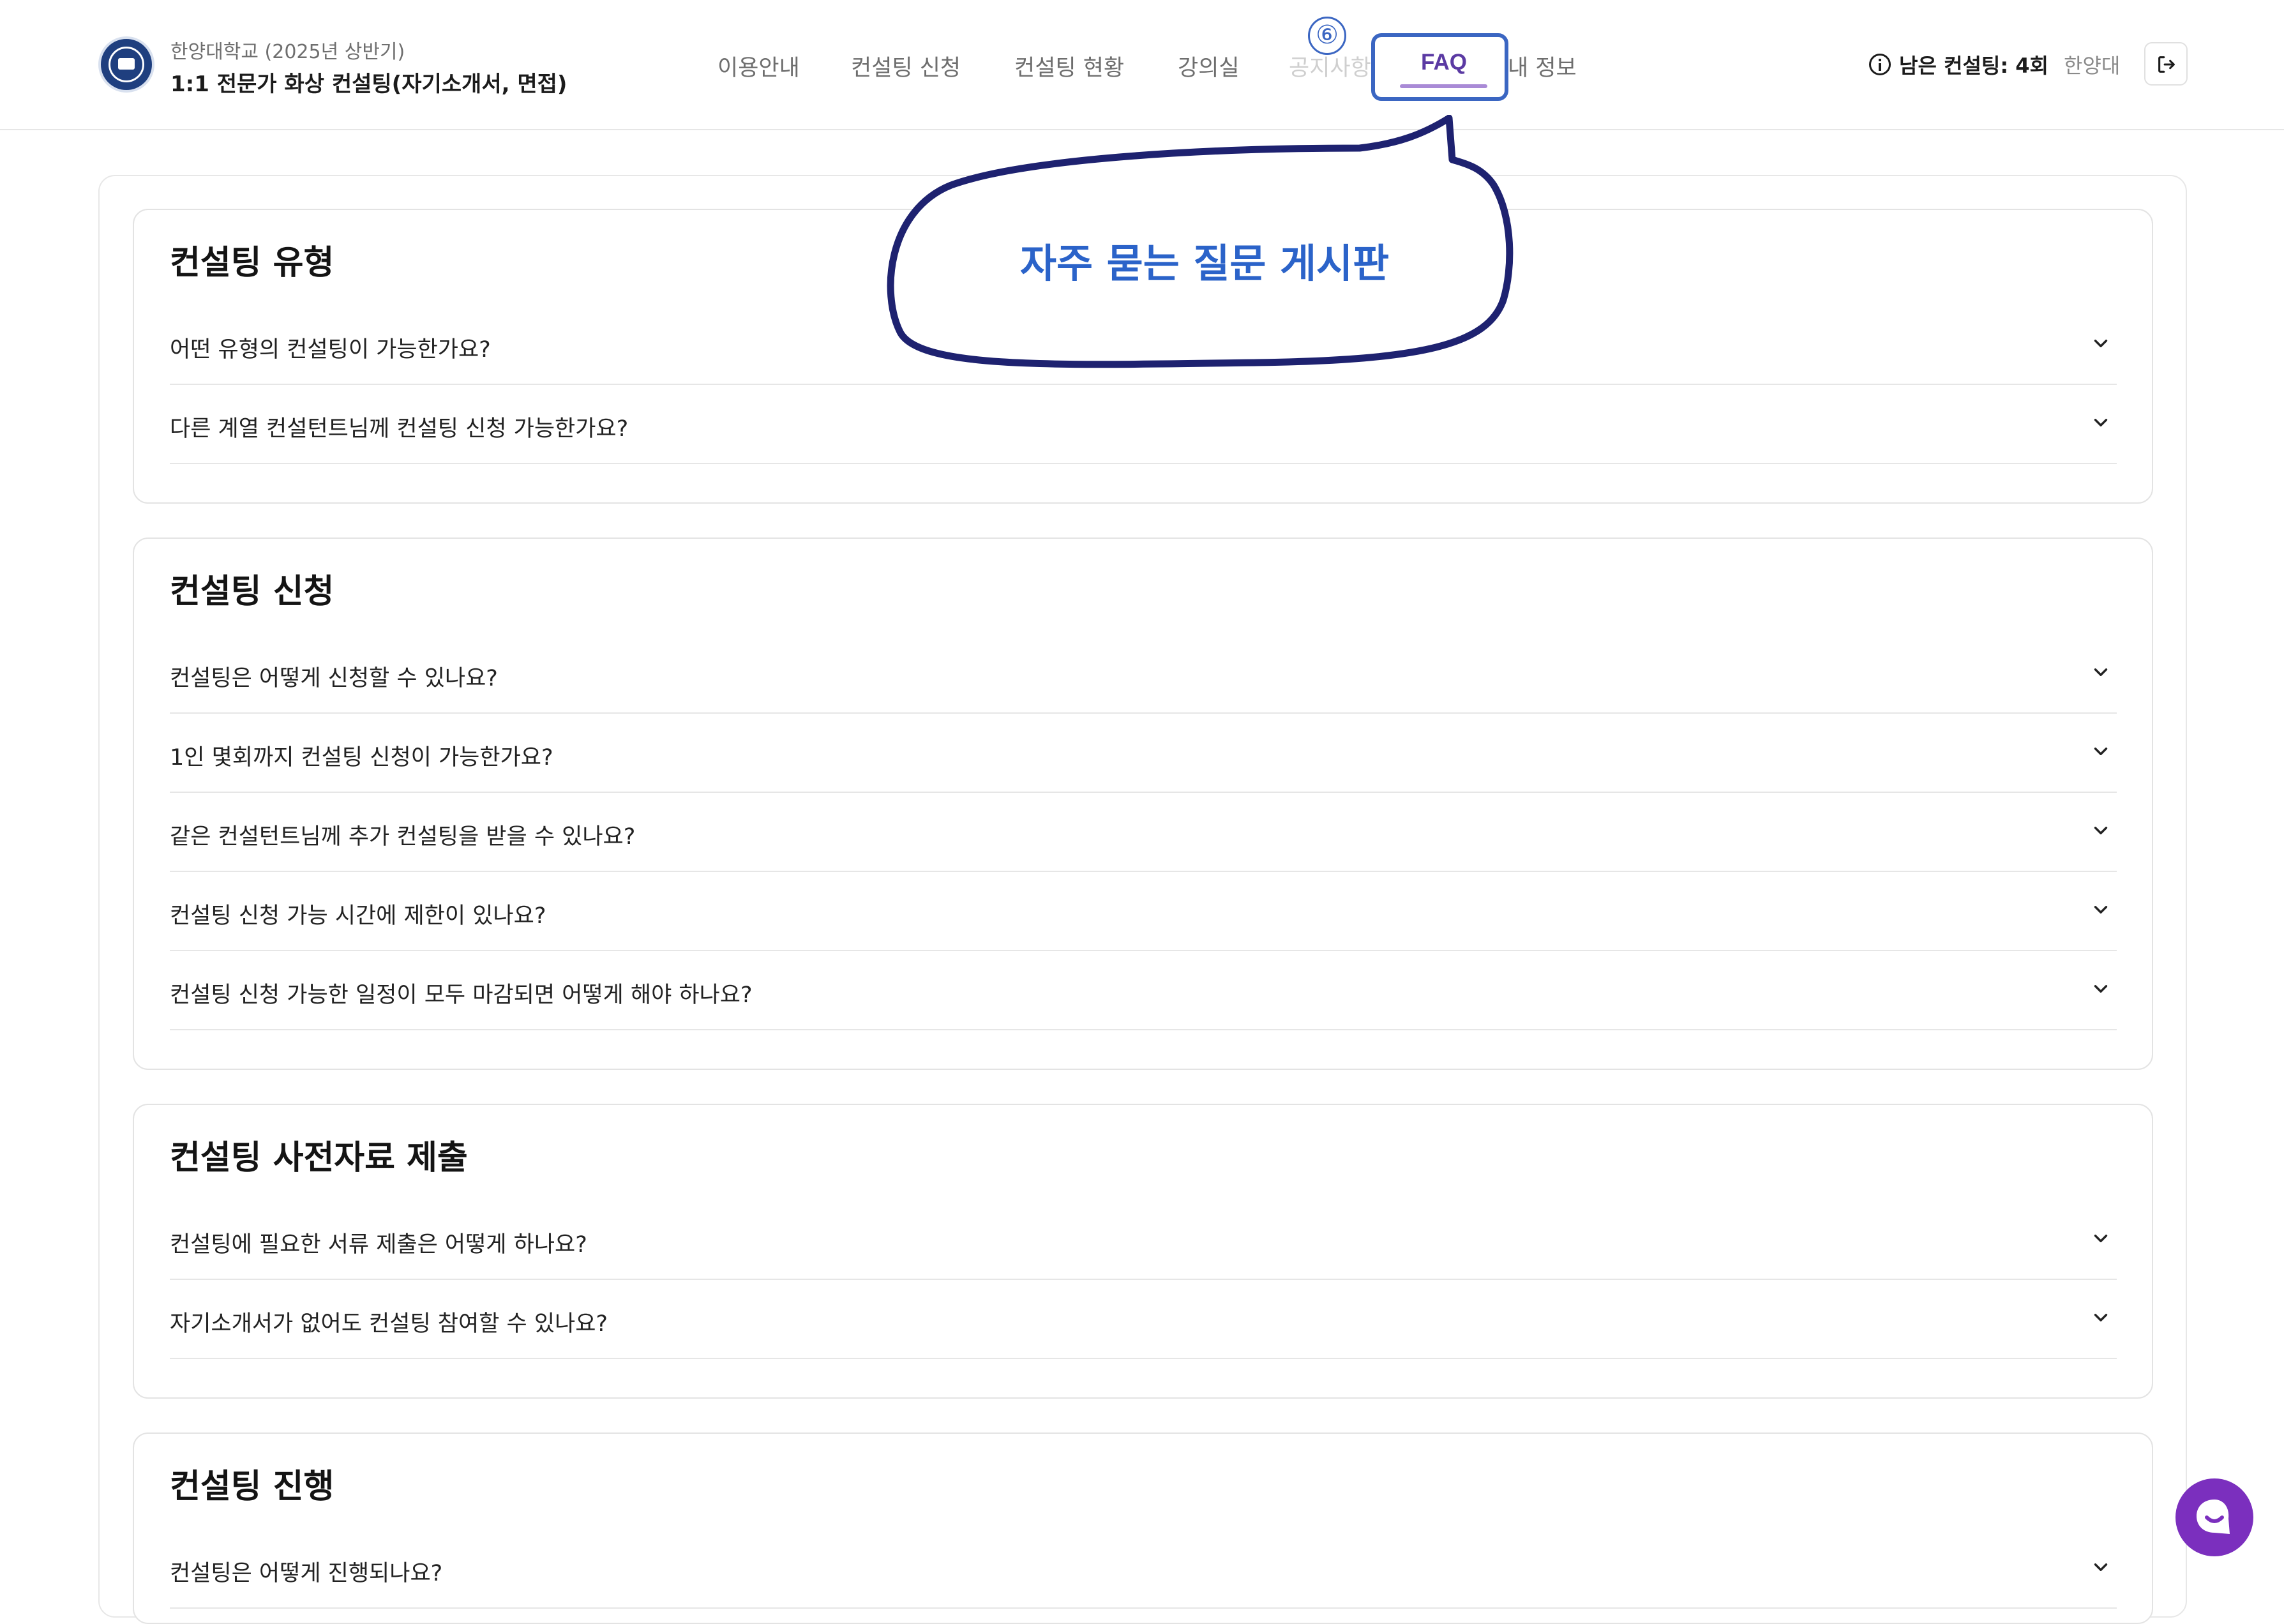 The height and width of the screenshot is (1624, 2284). What do you see at coordinates (1144, 1568) in the screenshot?
I see `faq-item: 컨설팅은 어떻게 진행되나요?` at bounding box center [1144, 1568].